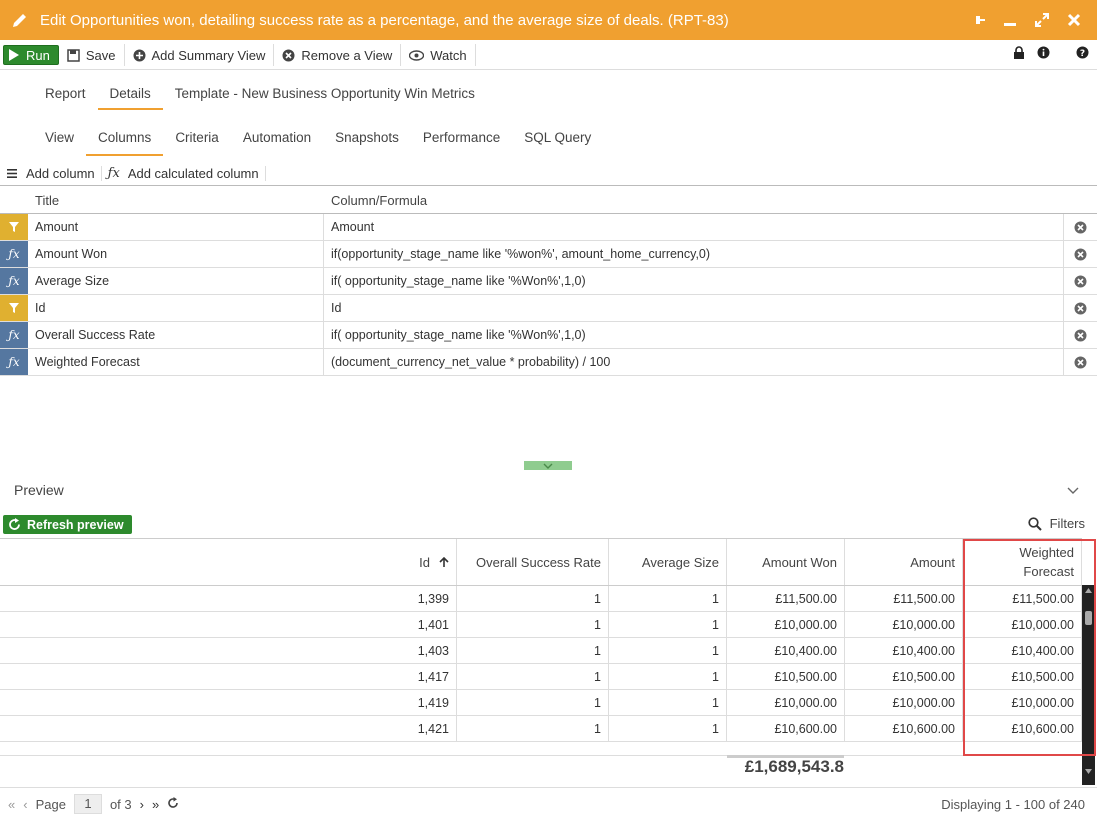 This screenshot has height=820, width=1097. I want to click on tab-report: Report, so click(65, 95).